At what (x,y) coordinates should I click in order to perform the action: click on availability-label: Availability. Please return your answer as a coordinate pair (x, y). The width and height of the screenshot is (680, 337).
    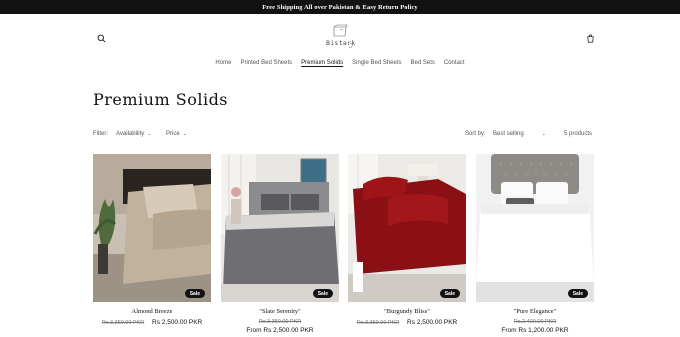
    Looking at the image, I should click on (130, 134).